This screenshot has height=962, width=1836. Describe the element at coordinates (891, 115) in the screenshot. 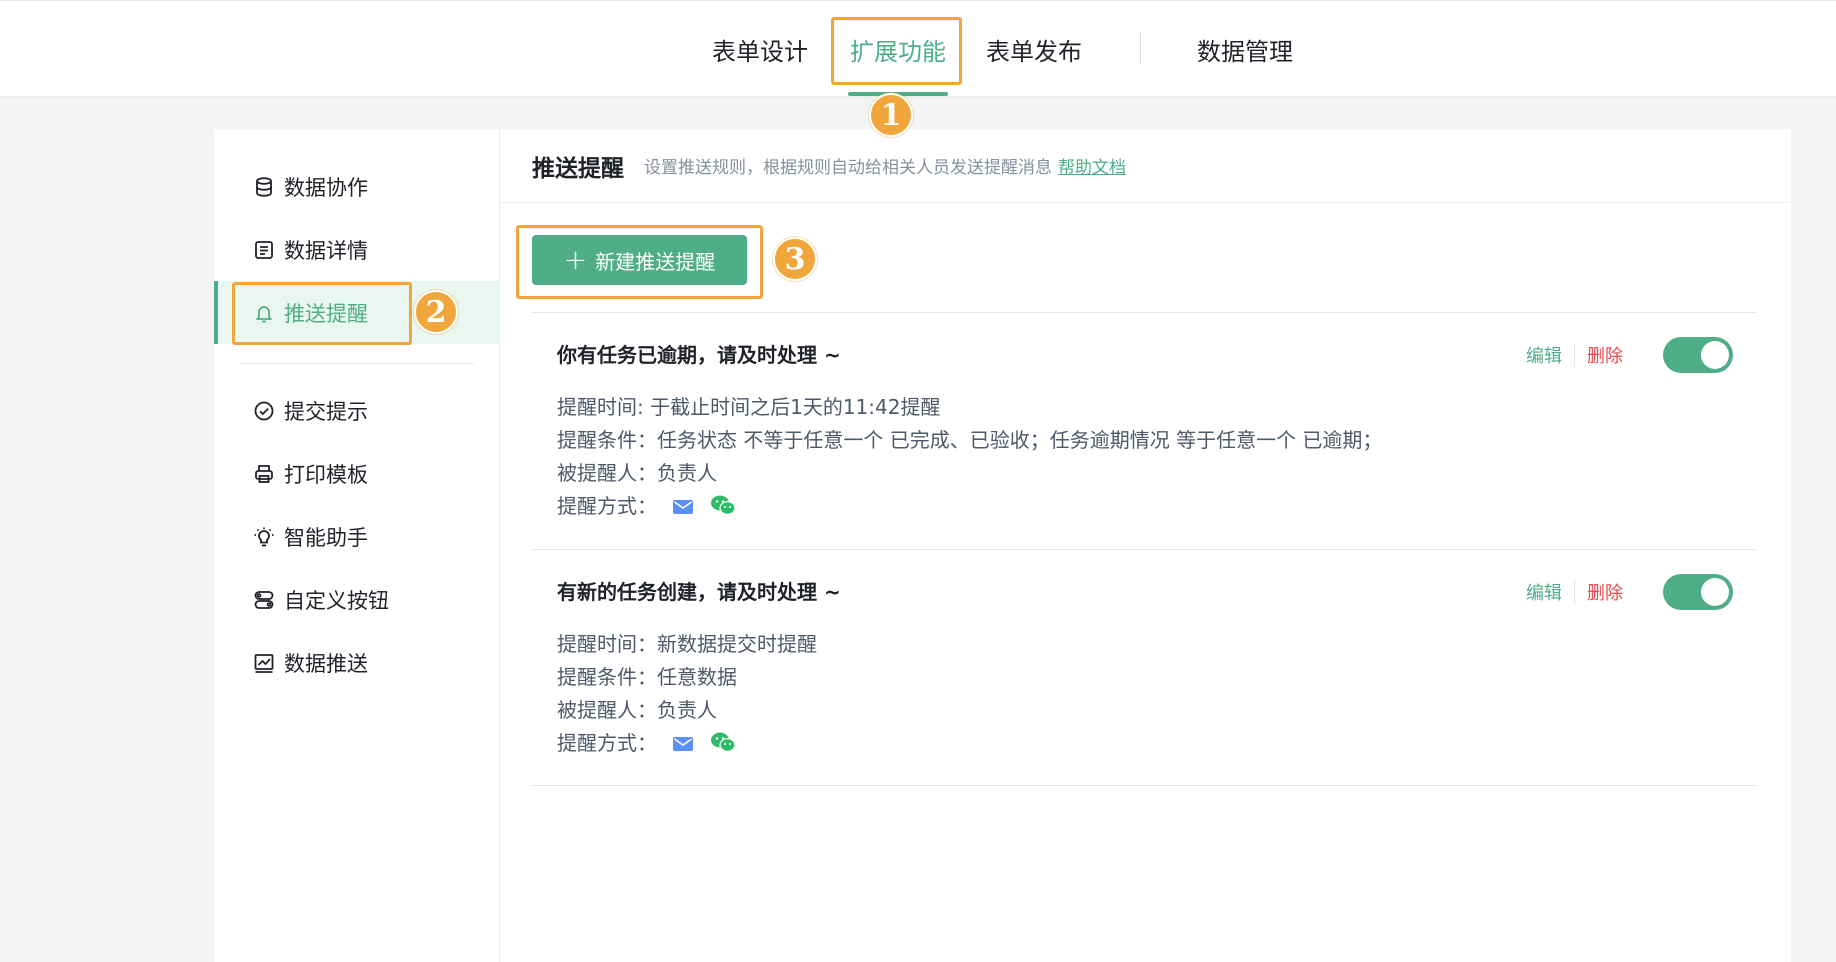

I see `annotation-badge-1: 1` at that location.